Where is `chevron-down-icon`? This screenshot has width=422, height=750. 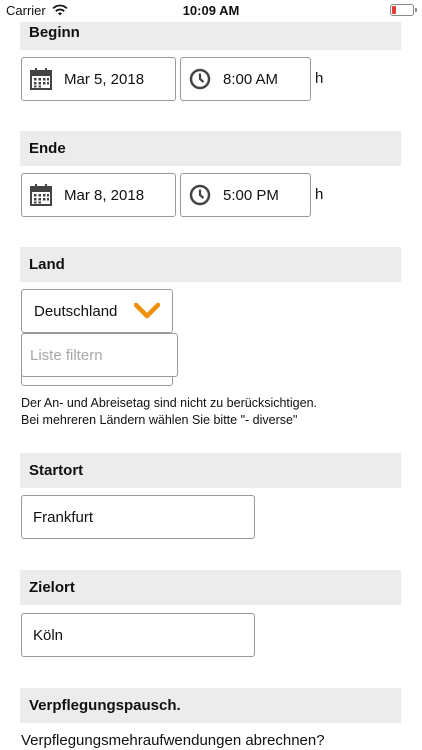 chevron-down-icon is located at coordinates (147, 311).